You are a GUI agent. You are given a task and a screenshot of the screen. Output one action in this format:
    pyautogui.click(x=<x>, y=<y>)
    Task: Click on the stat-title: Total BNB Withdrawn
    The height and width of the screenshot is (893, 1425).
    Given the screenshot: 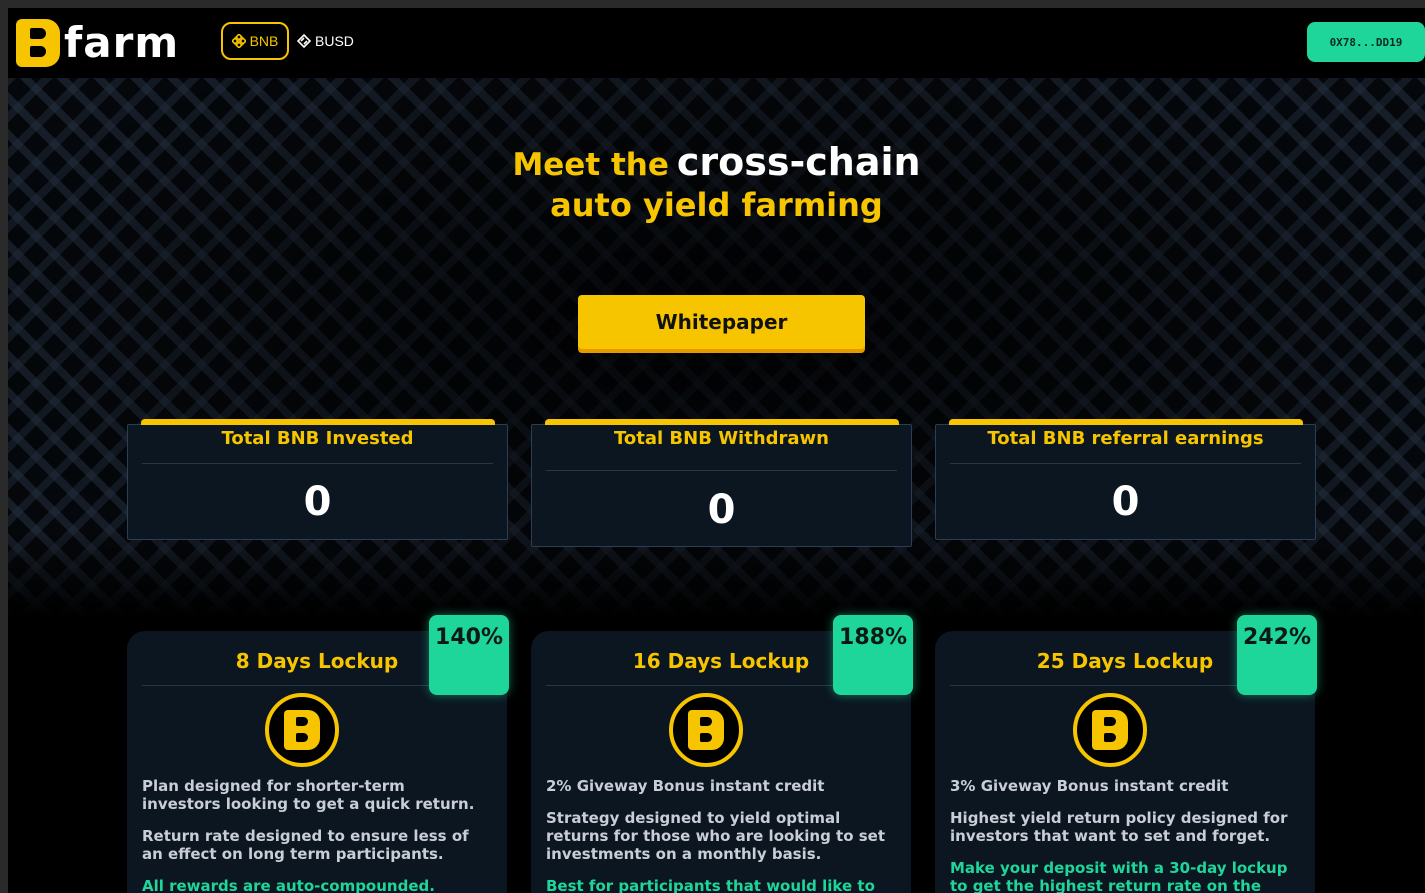 What is the action you would take?
    pyautogui.click(x=721, y=438)
    